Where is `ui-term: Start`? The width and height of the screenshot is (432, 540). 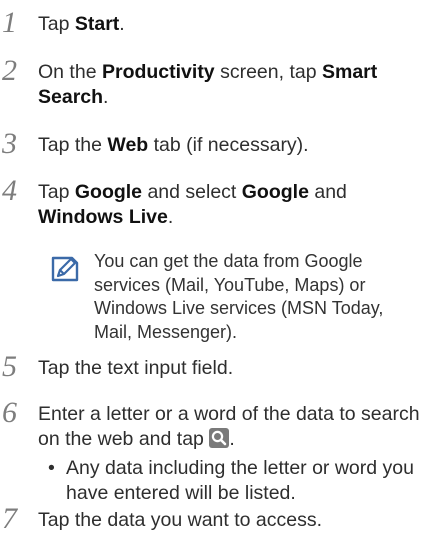 ui-term: Start is located at coordinates (97, 24).